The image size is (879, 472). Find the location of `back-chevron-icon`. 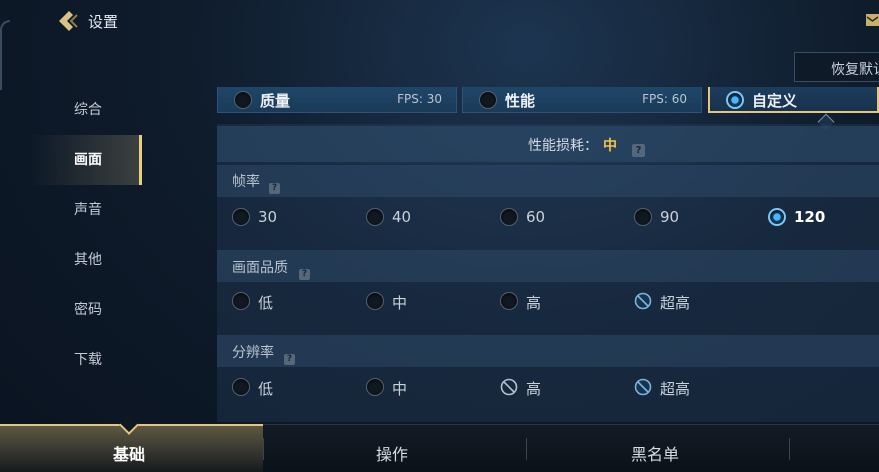

back-chevron-icon is located at coordinates (68, 21).